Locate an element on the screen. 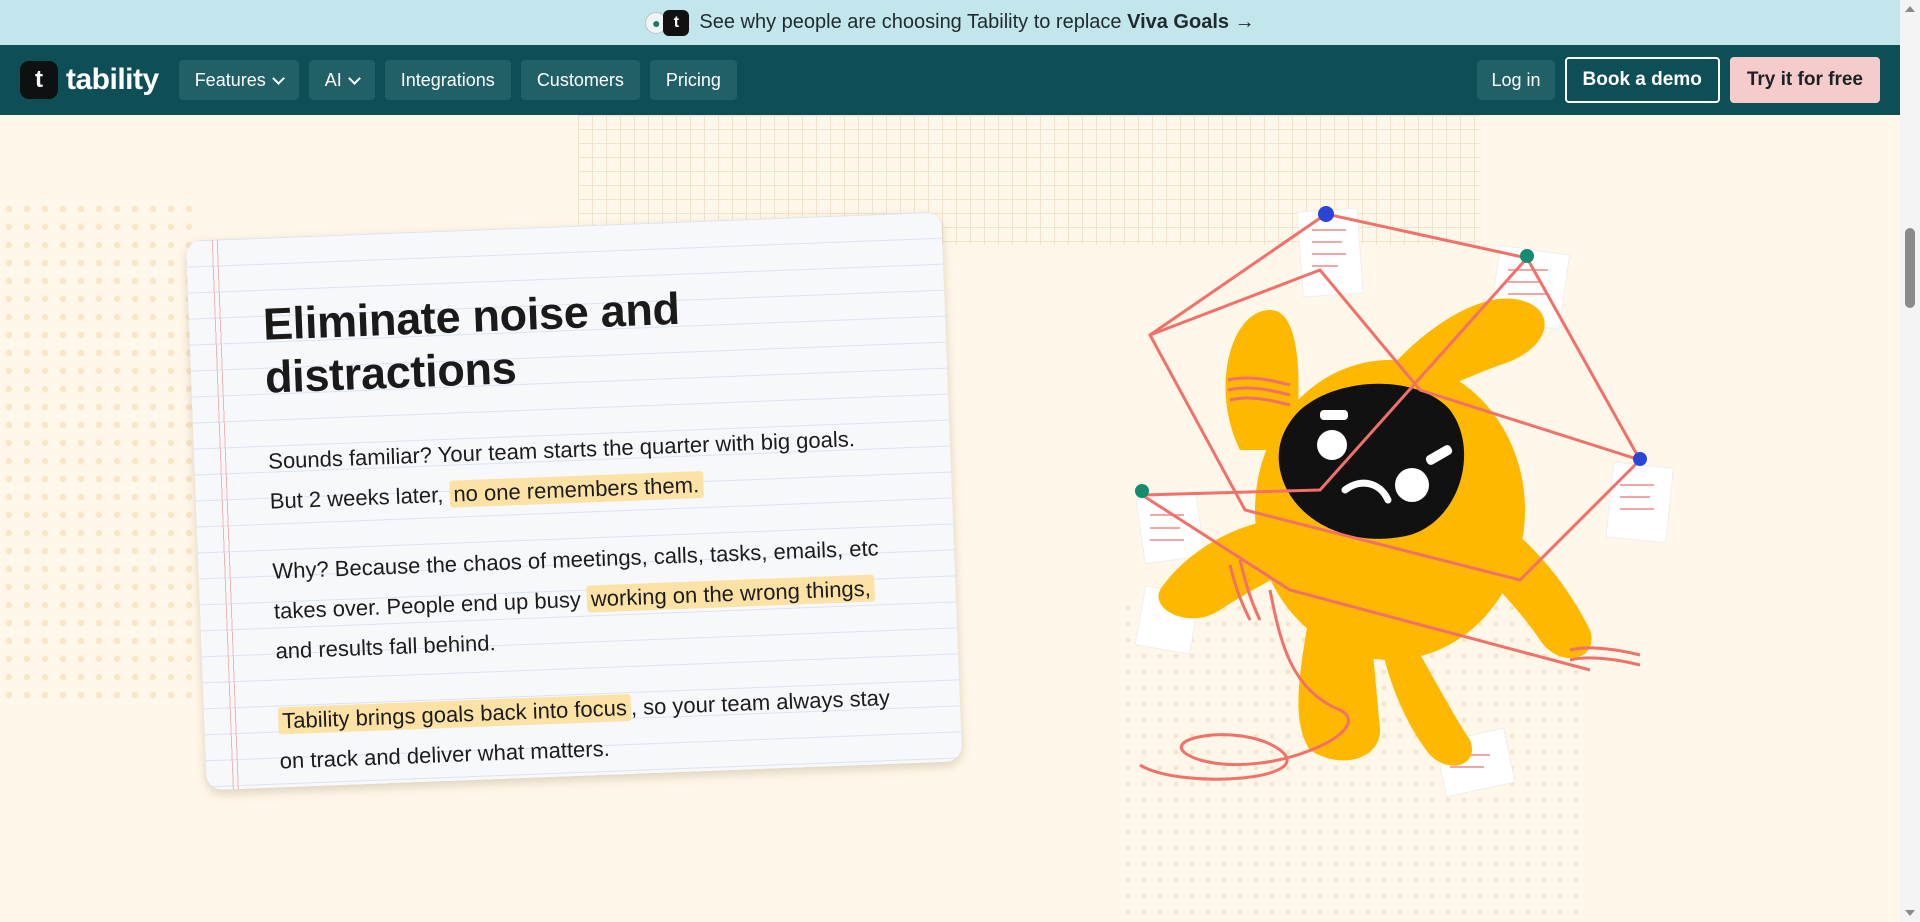  nav-actions: Log in Book a demo Try it for free is located at coordinates (1678, 80).